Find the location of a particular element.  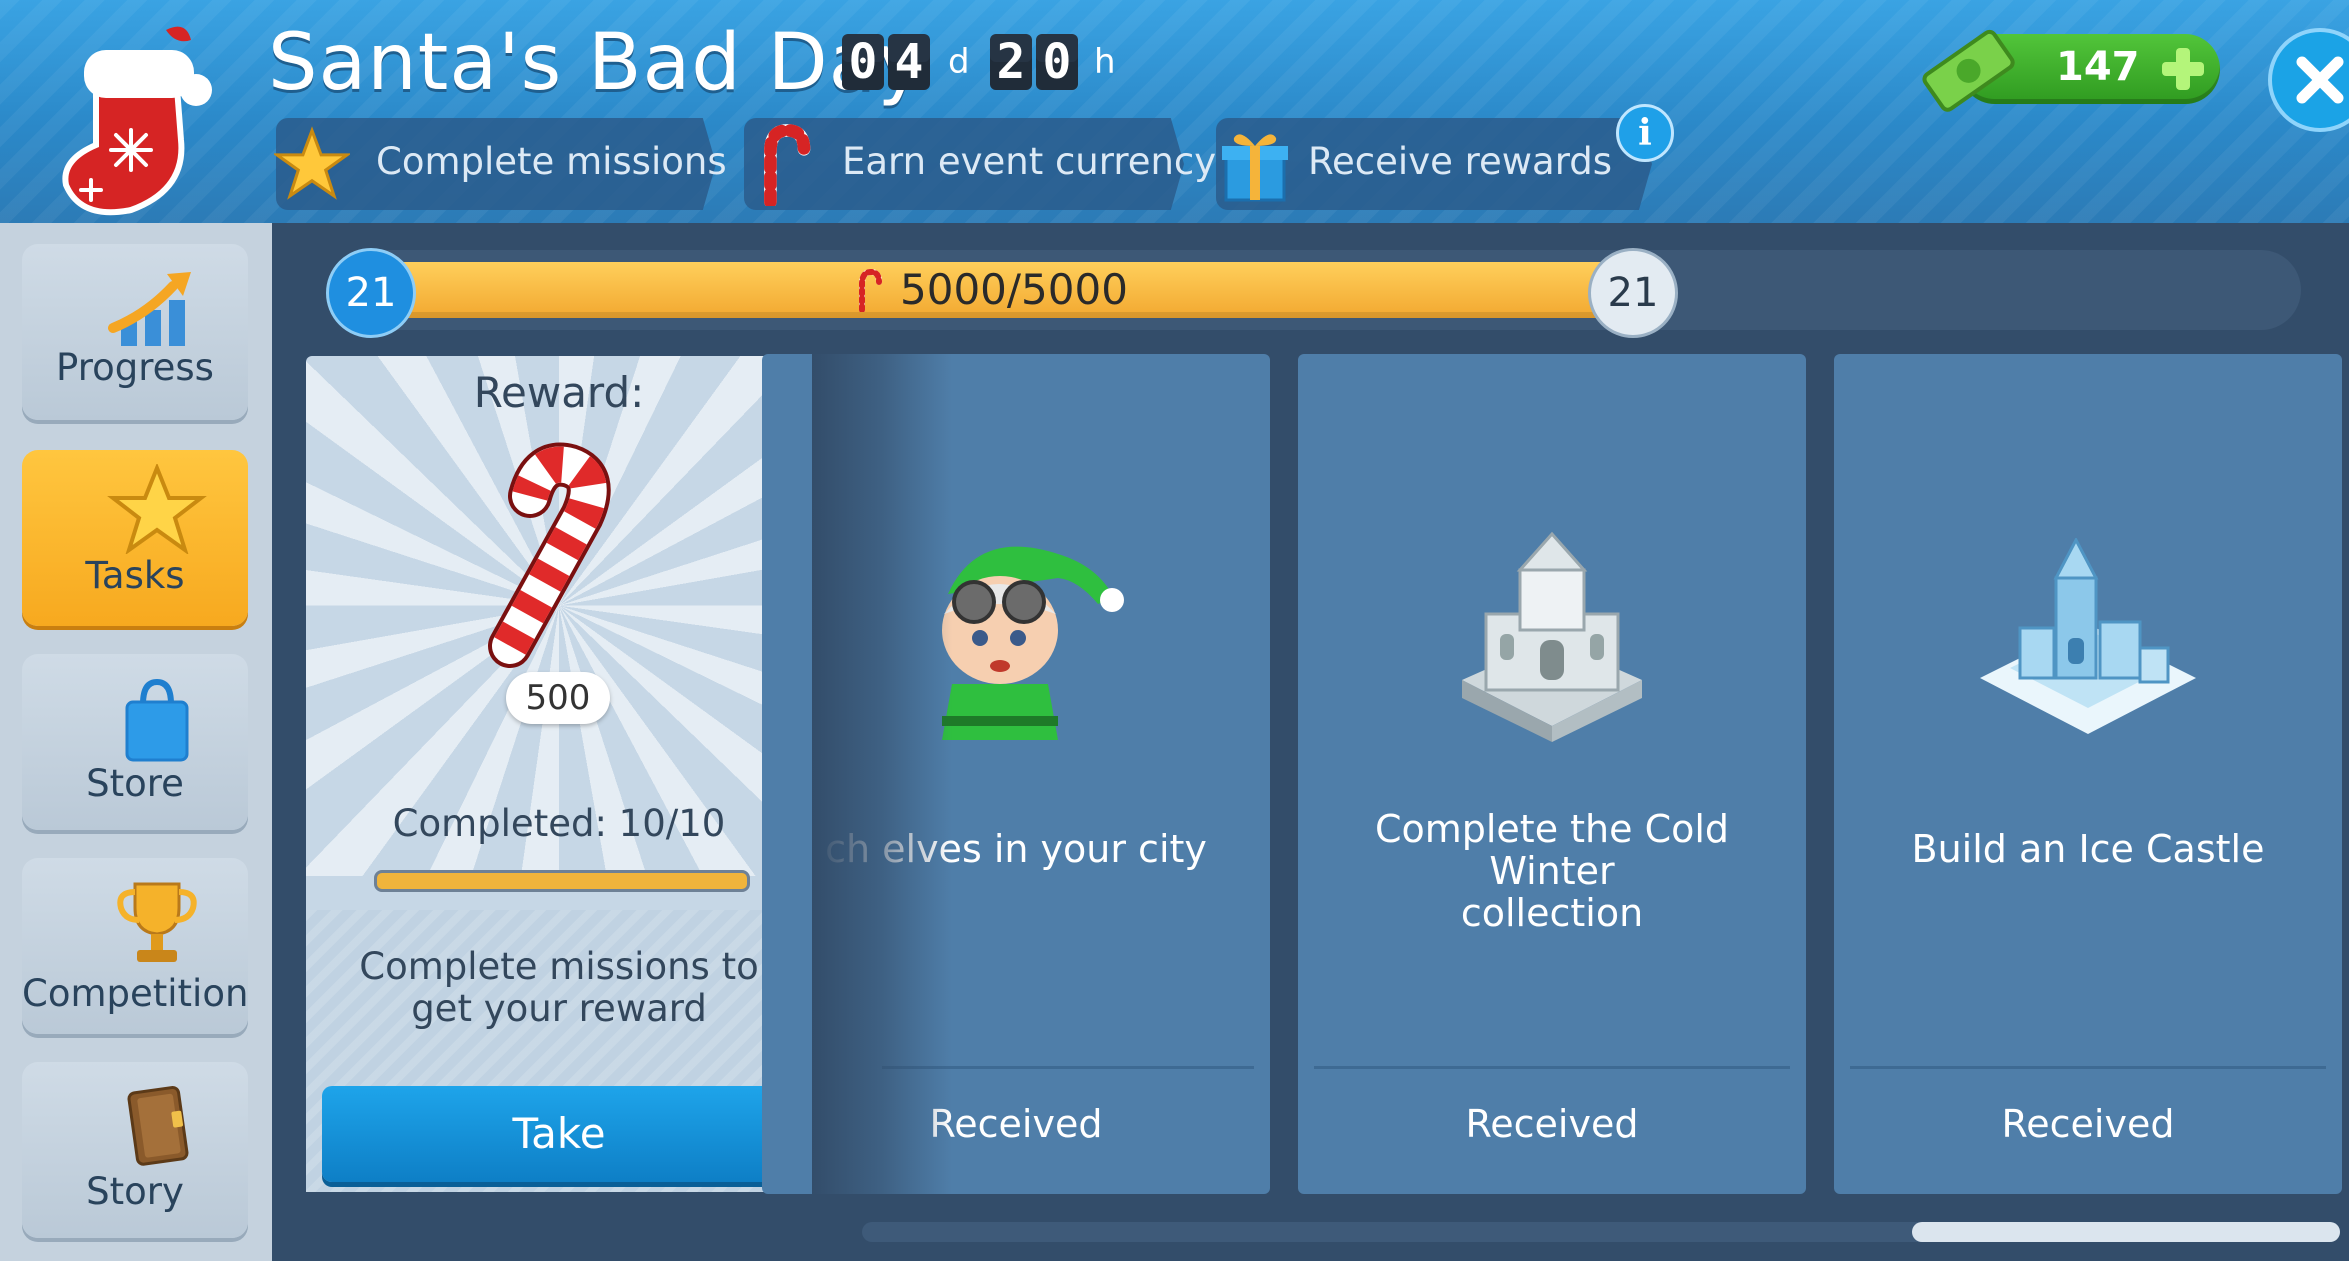

ice-castle-icon is located at coordinates (2088, 636).